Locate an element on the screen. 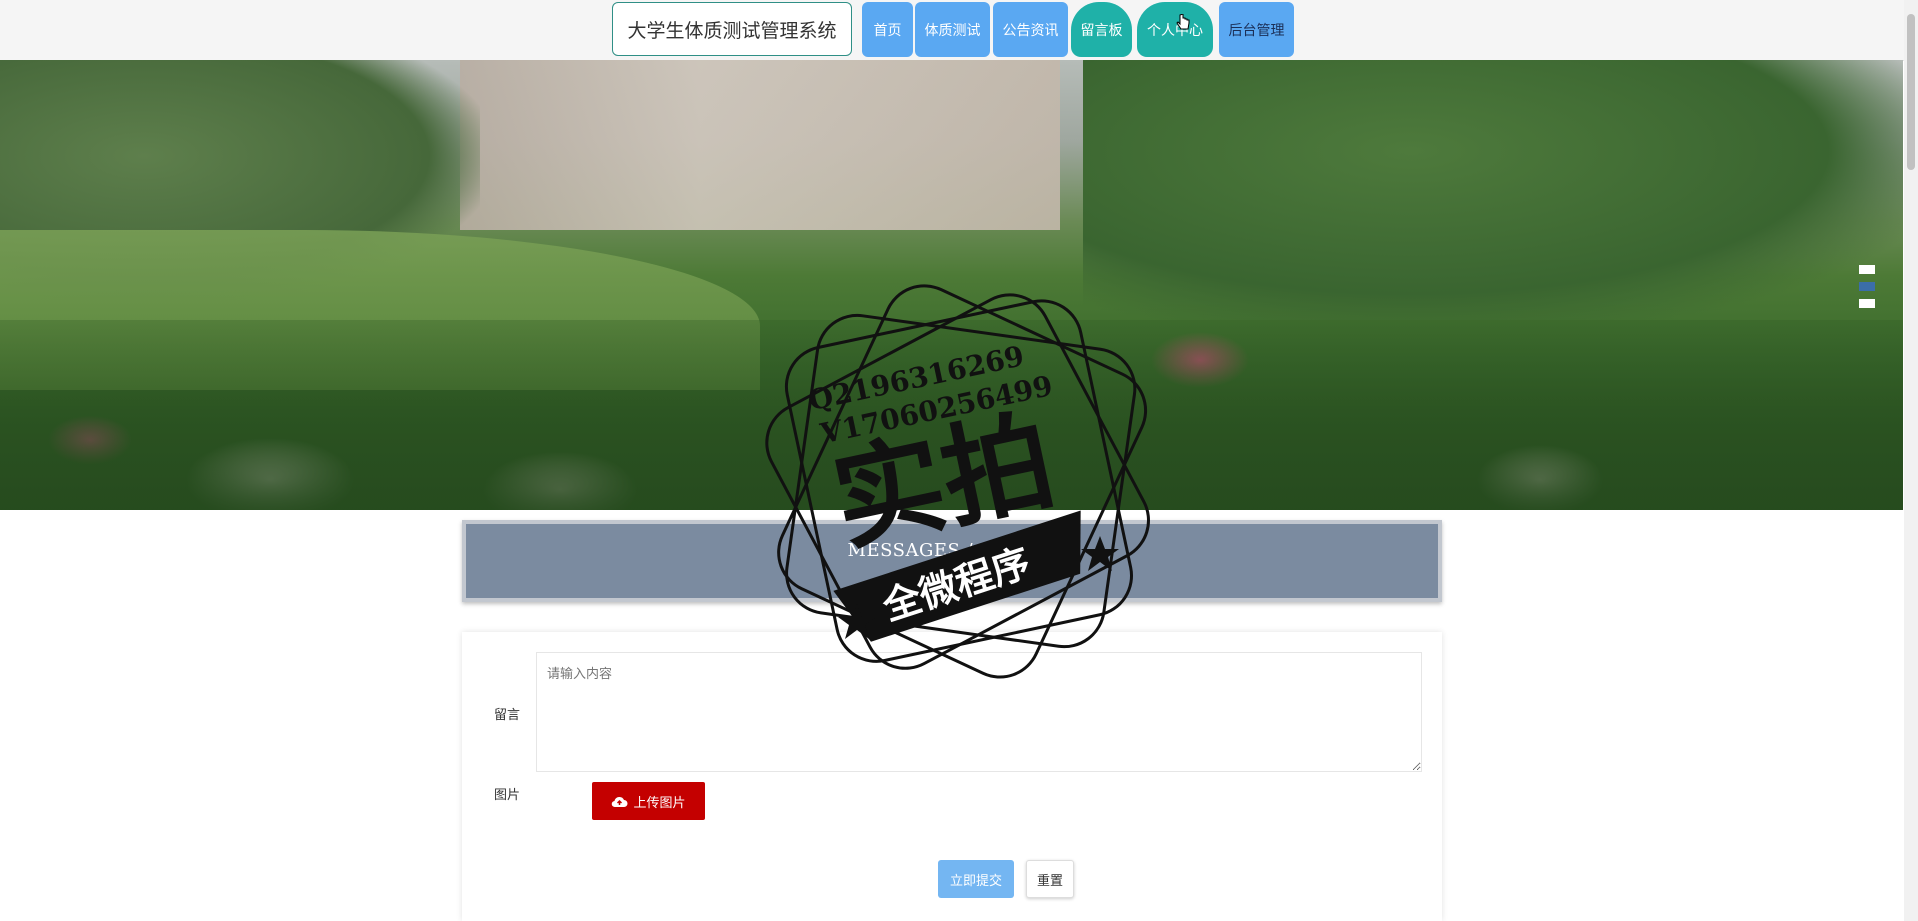 The width and height of the screenshot is (1918, 921). upload-image-button: 上传图片 is located at coordinates (648, 801).